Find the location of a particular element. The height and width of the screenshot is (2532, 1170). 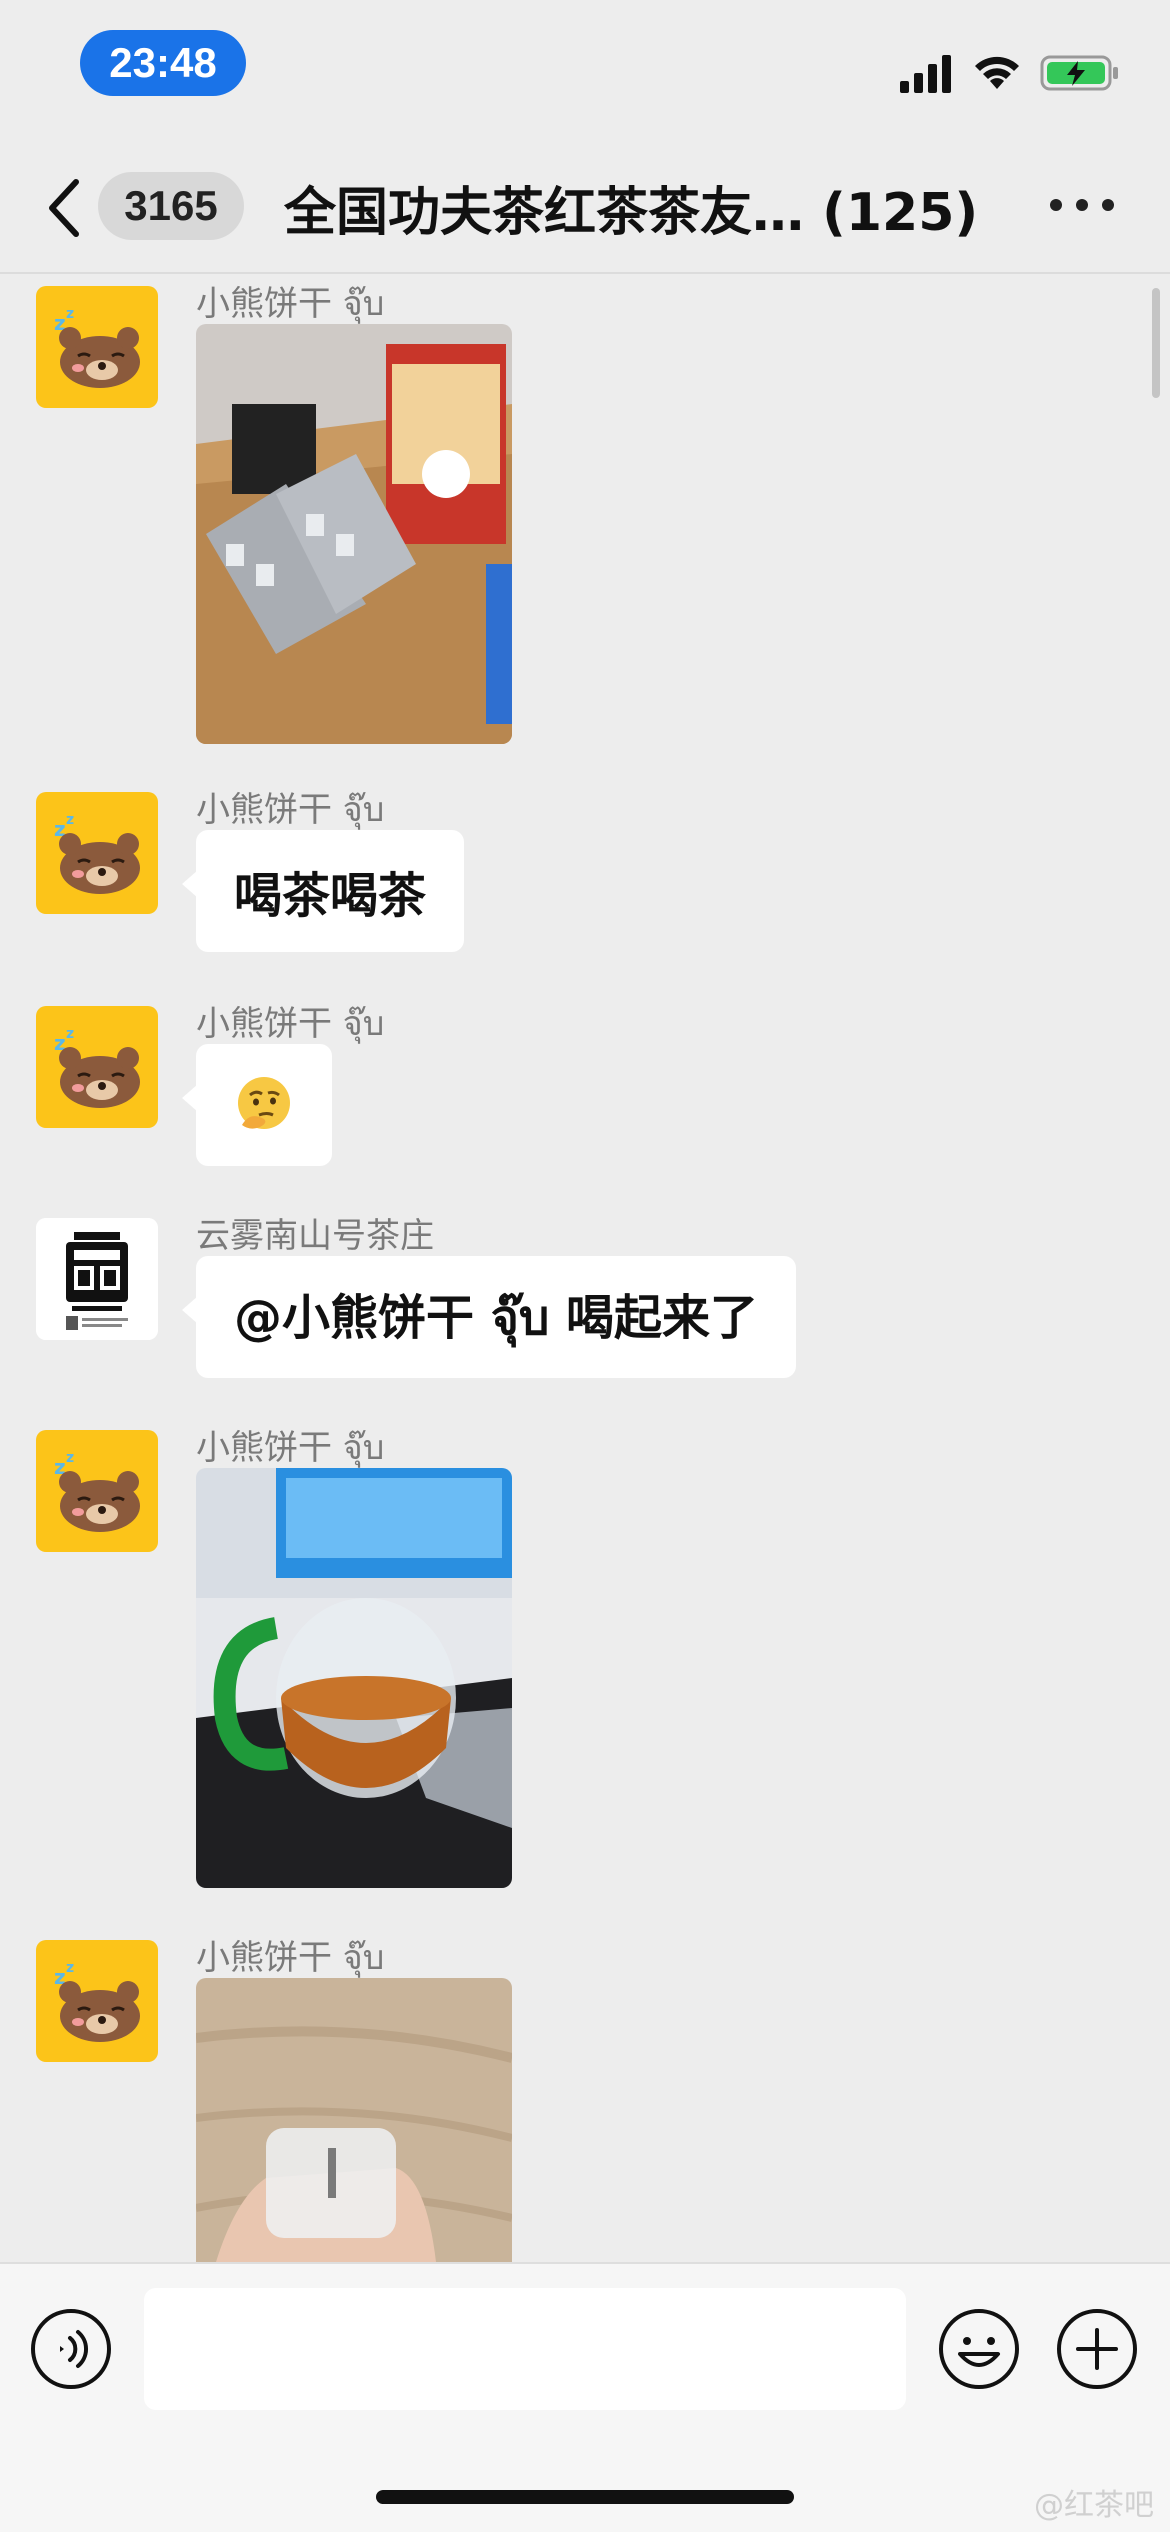

thinking-face-icon is located at coordinates (264, 1103).